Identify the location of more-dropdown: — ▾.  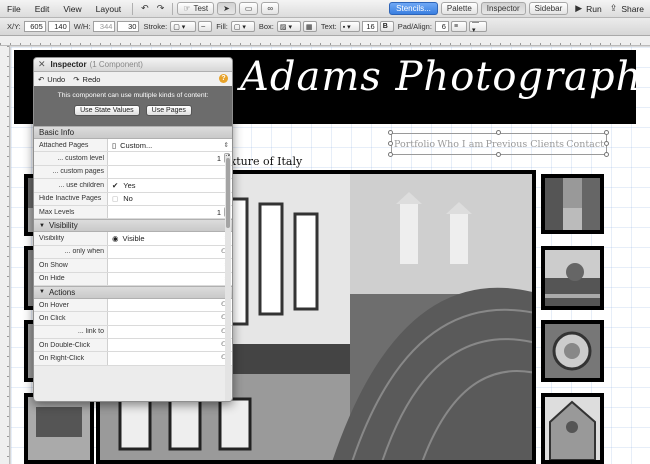
(477, 26).